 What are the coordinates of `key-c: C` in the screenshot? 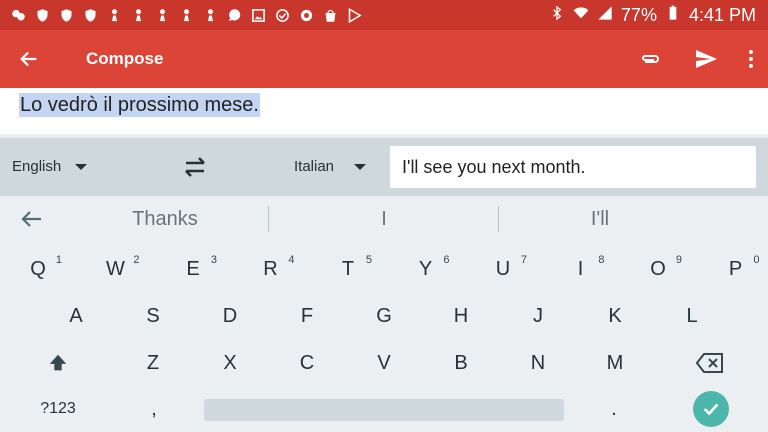 It's located at (307, 363).